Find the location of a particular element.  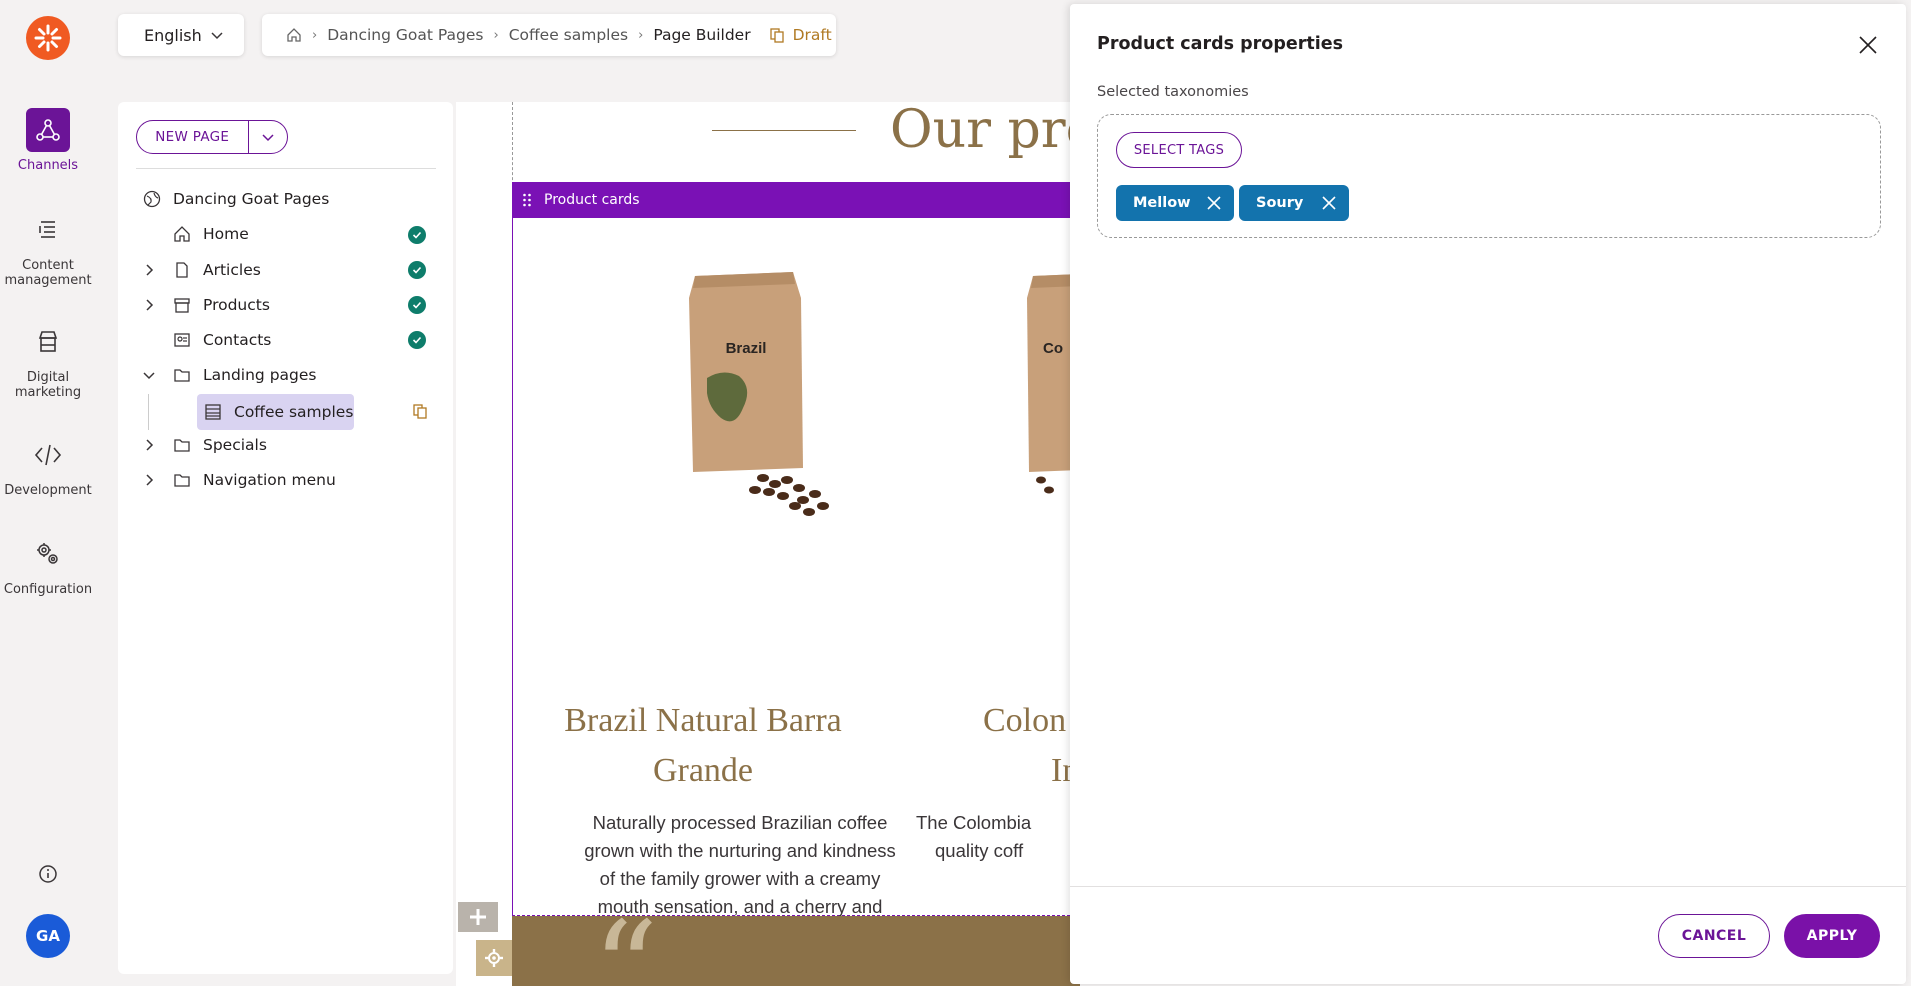

tree-node-label: Navigation menu is located at coordinates (269, 480).